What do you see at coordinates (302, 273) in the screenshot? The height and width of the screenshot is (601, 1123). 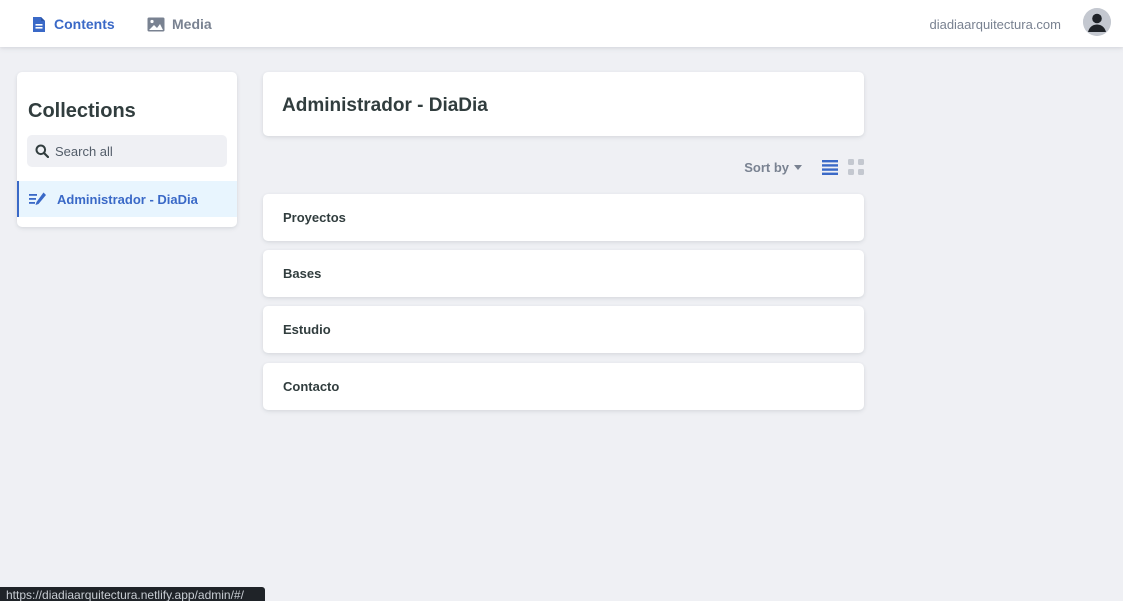 I see `entry-title: Bases` at bounding box center [302, 273].